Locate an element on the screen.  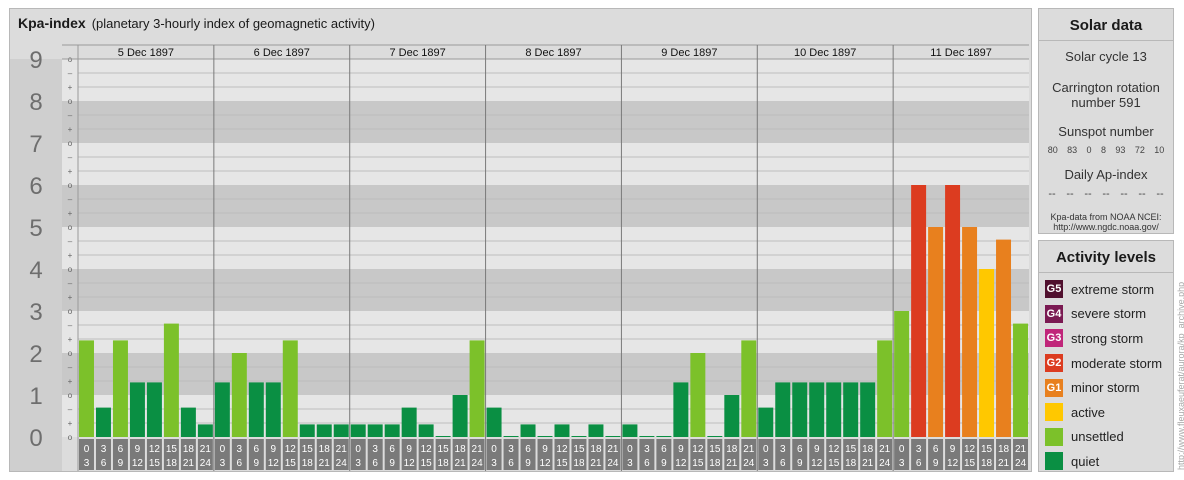
y-tick-label: 6 is located at coordinates (35, 186).